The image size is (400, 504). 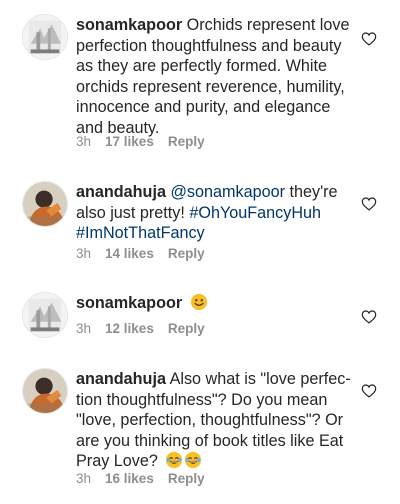 I want to click on comment-meta: 3h 12 likes Reply, so click(x=140, y=328).